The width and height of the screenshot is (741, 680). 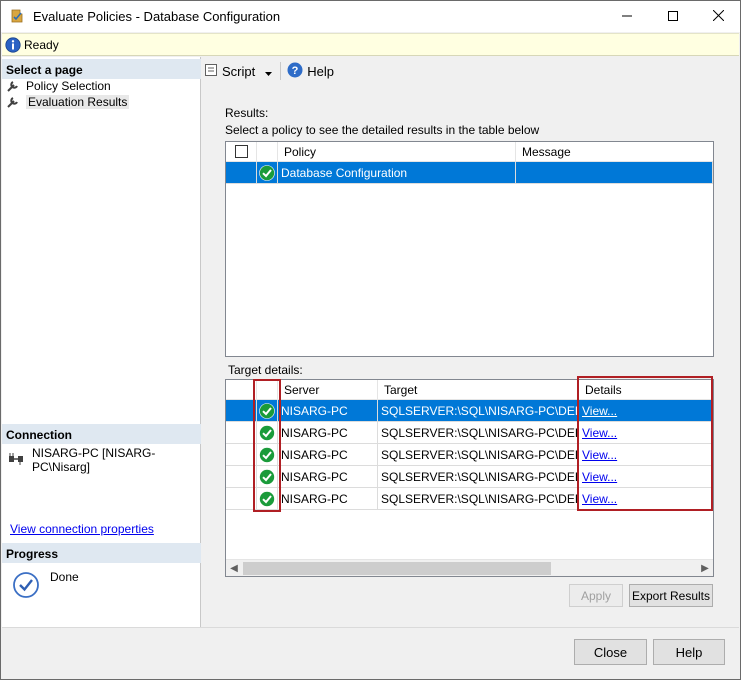 I want to click on select-all-header, so click(x=241, y=152).